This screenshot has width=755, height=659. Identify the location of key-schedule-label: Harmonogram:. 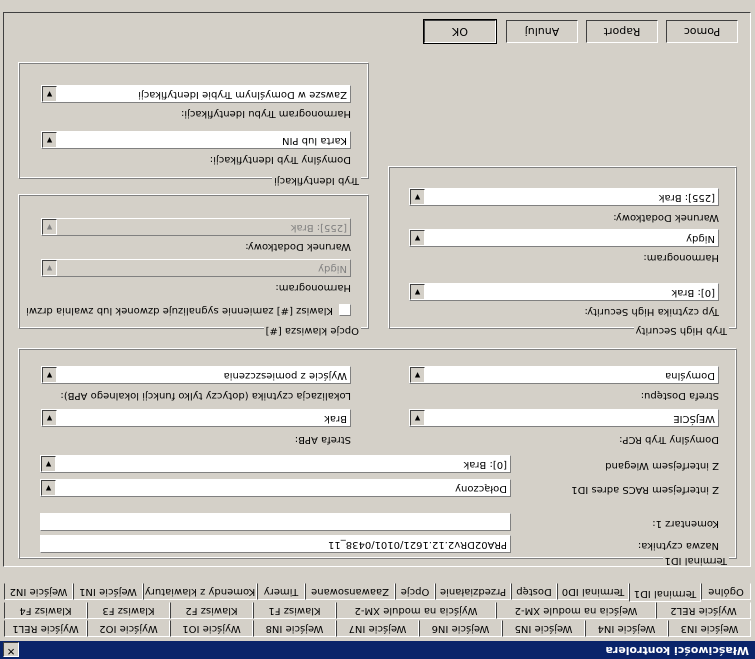
(313, 287).